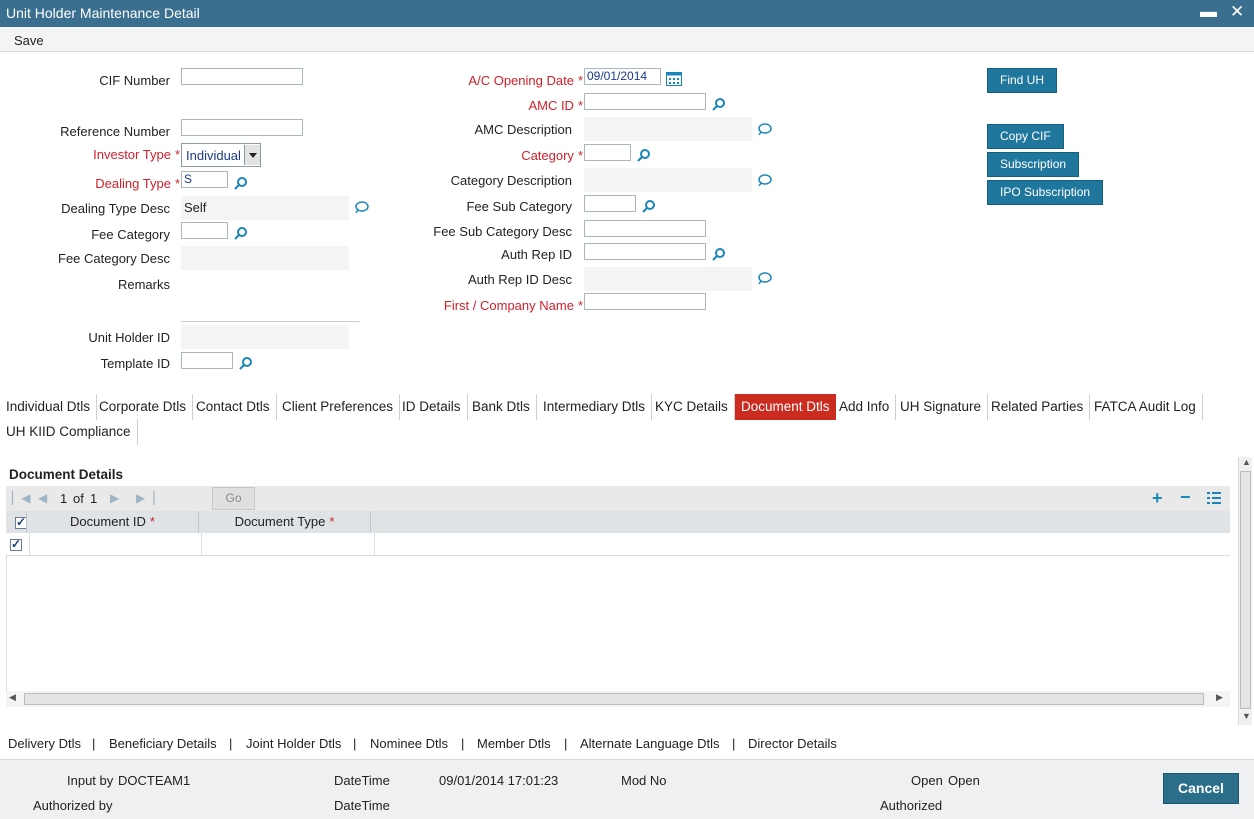  I want to click on tab-id-details: ID Details, so click(432, 407).